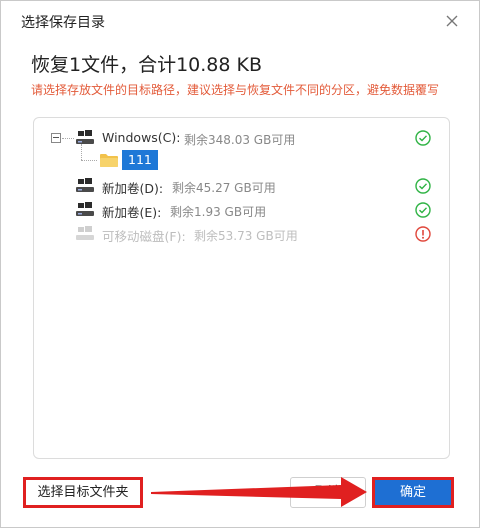  What do you see at coordinates (56, 138) in the screenshot?
I see `collapse-toggle` at bounding box center [56, 138].